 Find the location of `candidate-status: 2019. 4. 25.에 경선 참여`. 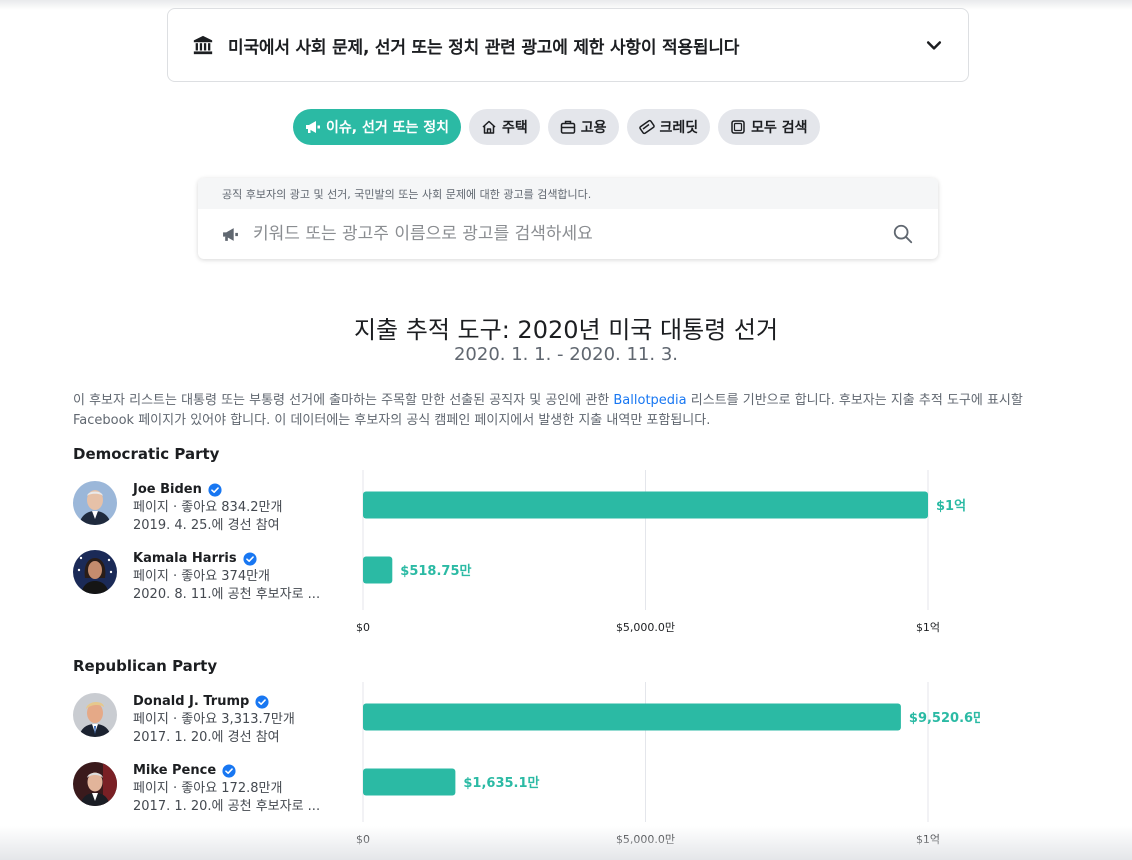

candidate-status: 2019. 4. 25.에 경선 참여 is located at coordinates (206, 525).